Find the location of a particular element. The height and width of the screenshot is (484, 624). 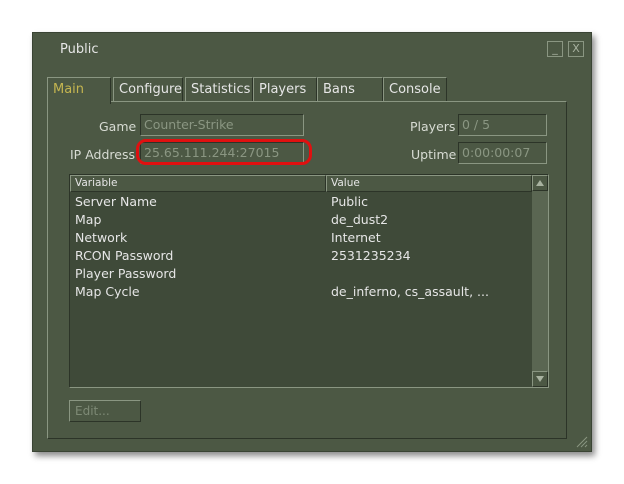

list-item: Map de_dust2 is located at coordinates (301, 220).